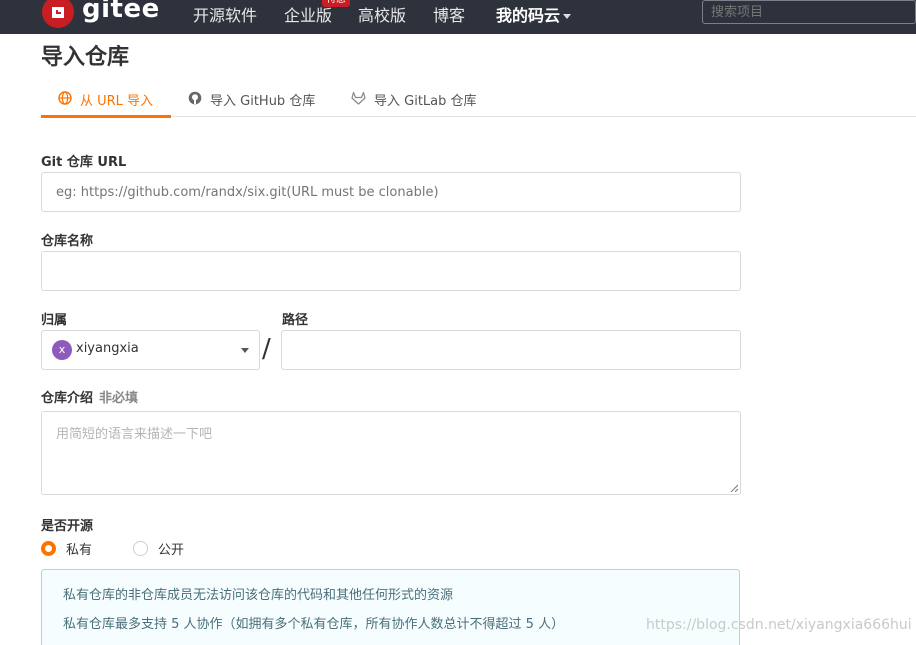 This screenshot has width=916, height=645. What do you see at coordinates (134, 434) in the screenshot?
I see `description-placeholder: 用简短的语言来描述一下吧` at bounding box center [134, 434].